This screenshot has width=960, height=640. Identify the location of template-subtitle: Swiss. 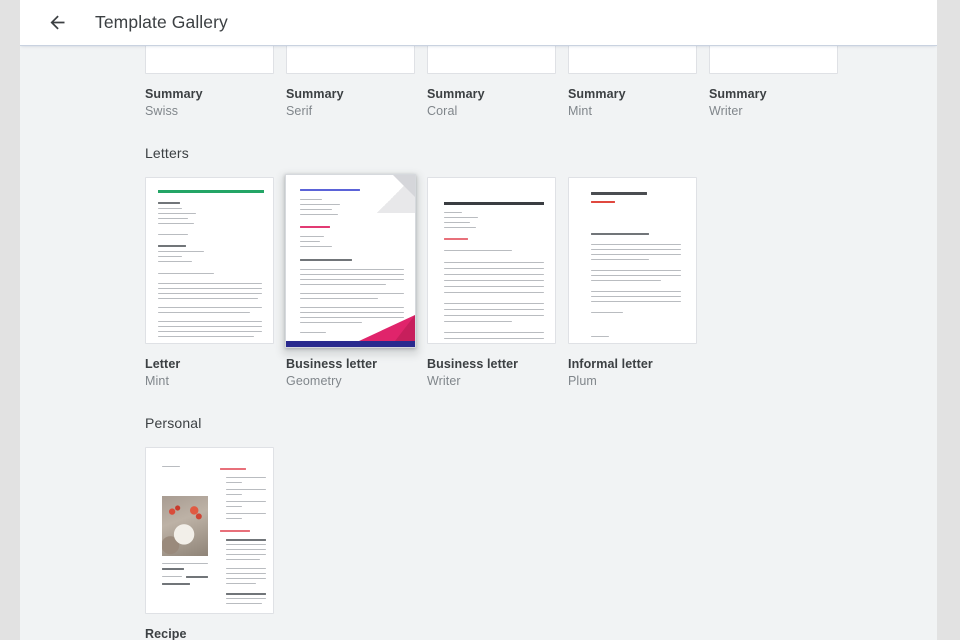
(162, 111).